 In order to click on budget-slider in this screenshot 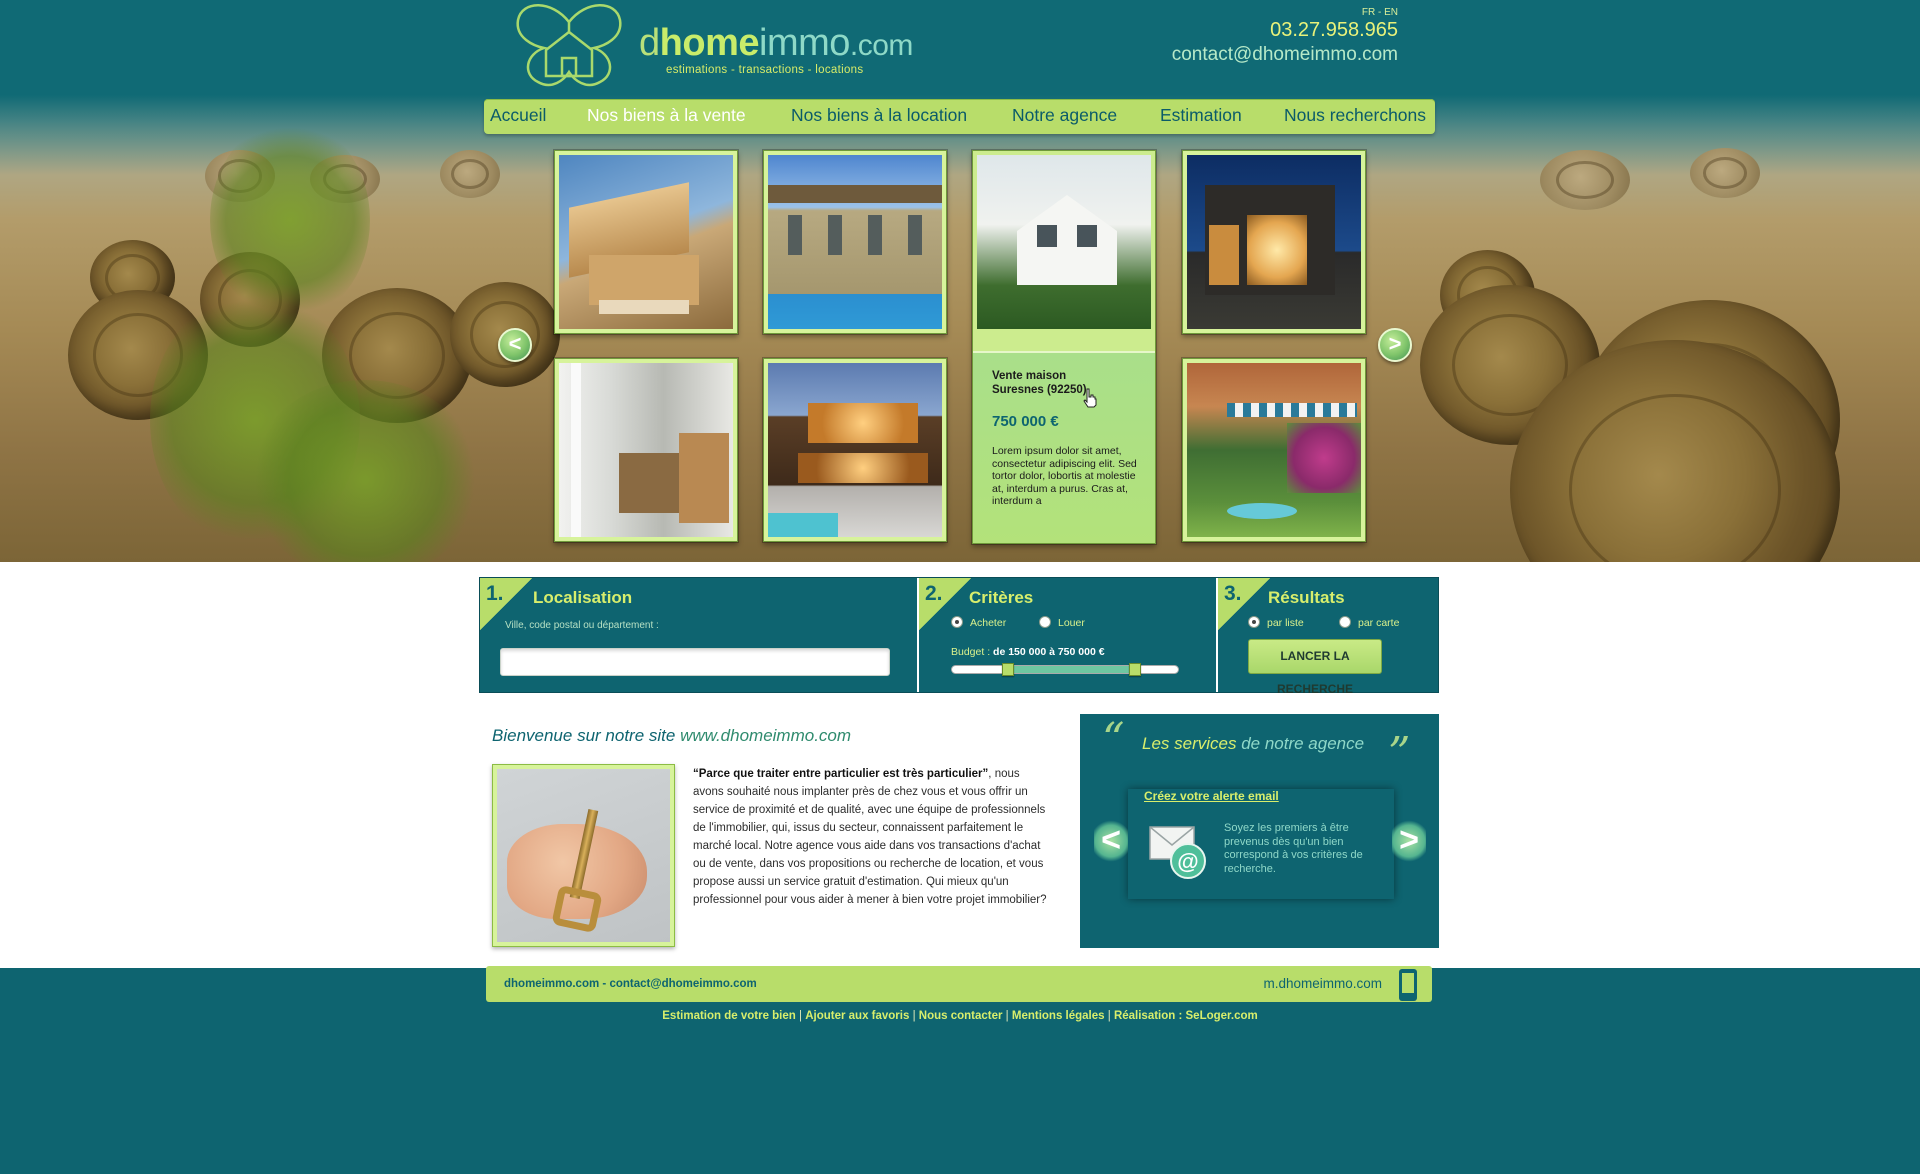, I will do `click(1065, 669)`.